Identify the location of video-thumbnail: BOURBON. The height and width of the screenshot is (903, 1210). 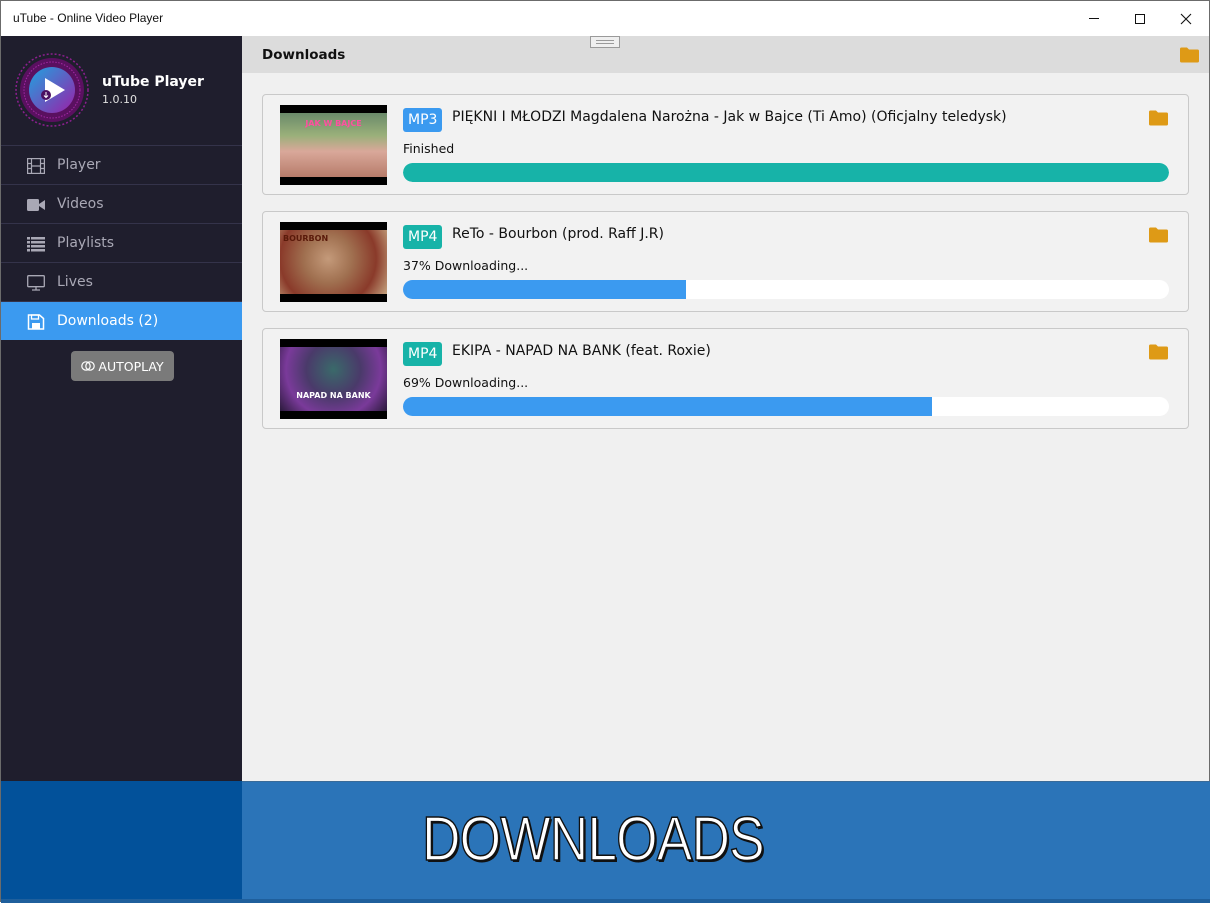
(333, 262).